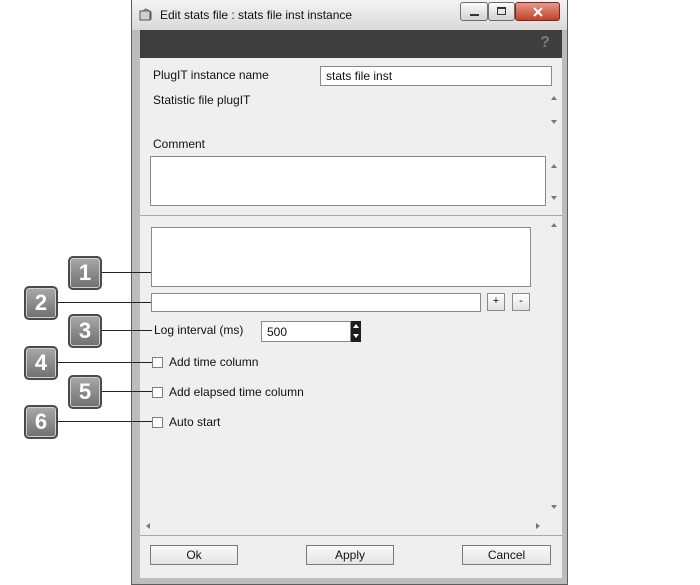  What do you see at coordinates (538, 526) in the screenshot?
I see `scroll-right-icon` at bounding box center [538, 526].